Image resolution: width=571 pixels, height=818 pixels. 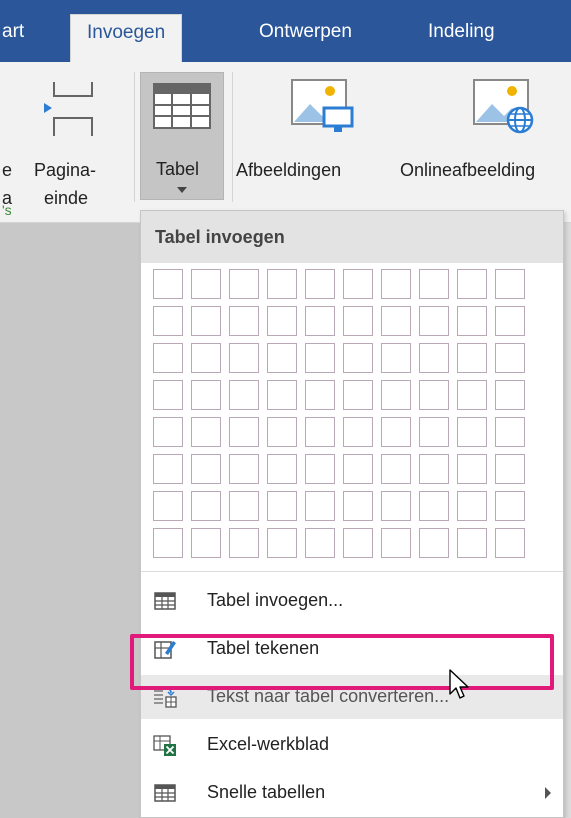 What do you see at coordinates (316, 136) in the screenshot?
I see `pictures-button: Afbeeldingen` at bounding box center [316, 136].